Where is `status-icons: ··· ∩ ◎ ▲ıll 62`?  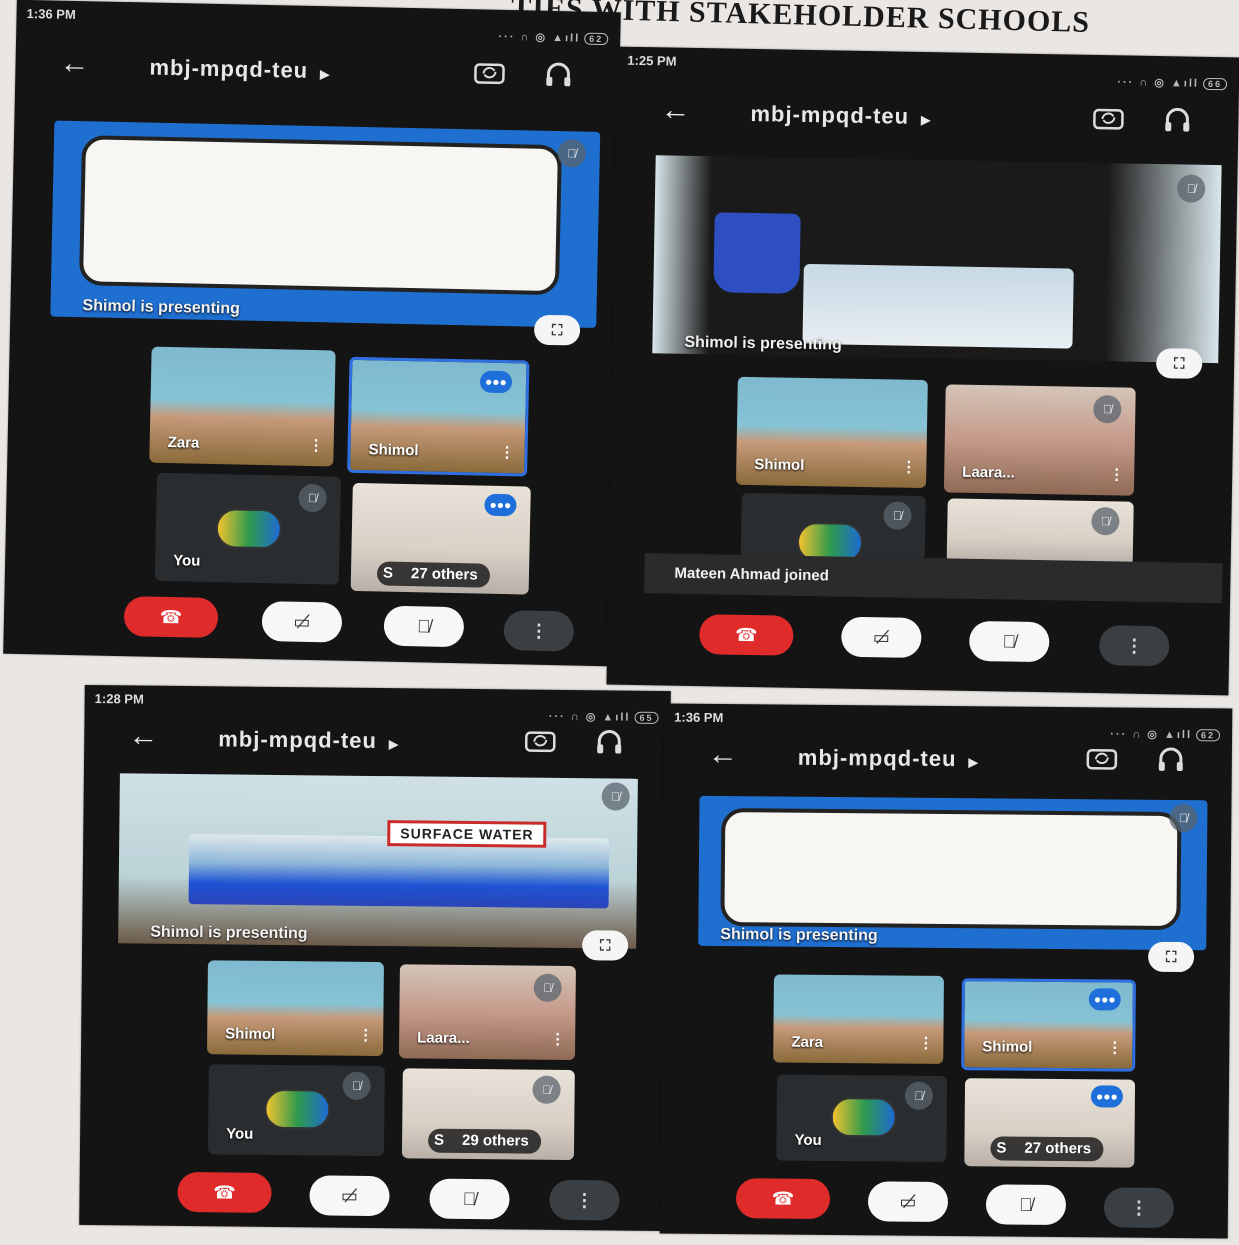
status-icons: ··· ∩ ◎ ▲ıll 62 is located at coordinates (553, 38).